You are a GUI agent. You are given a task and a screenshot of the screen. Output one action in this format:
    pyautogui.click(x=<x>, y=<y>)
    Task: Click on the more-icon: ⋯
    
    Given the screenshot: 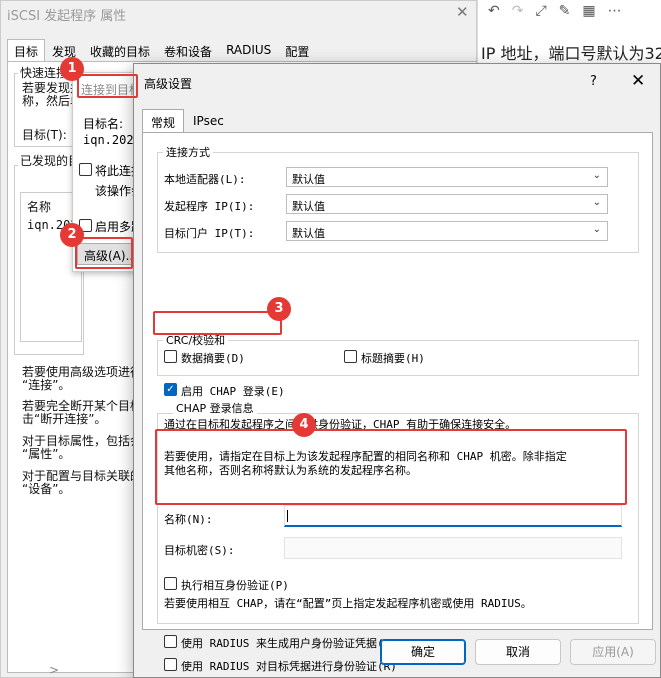 What is the action you would take?
    pyautogui.click(x=615, y=11)
    